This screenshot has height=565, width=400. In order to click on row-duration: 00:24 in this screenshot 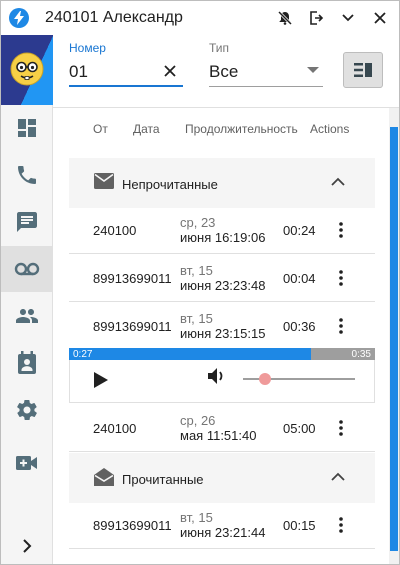, I will do `click(299, 230)`.